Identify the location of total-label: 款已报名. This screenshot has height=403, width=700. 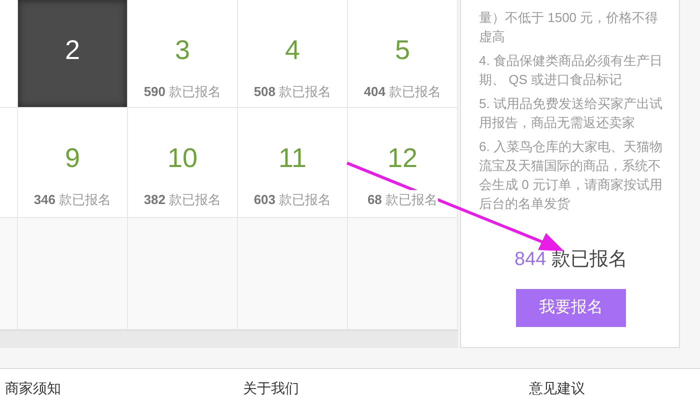
(589, 259).